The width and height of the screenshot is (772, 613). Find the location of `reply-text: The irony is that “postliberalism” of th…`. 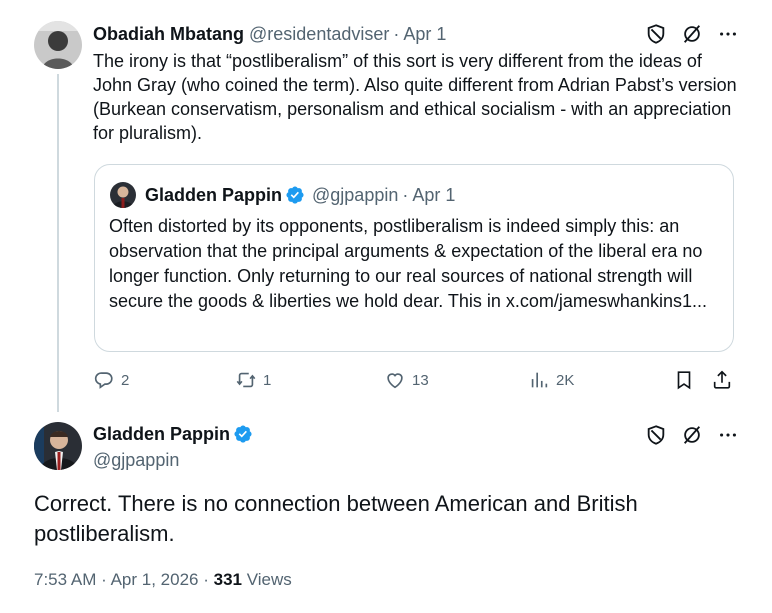

reply-text: The irony is that “postliberalism” of th… is located at coordinates (415, 97).